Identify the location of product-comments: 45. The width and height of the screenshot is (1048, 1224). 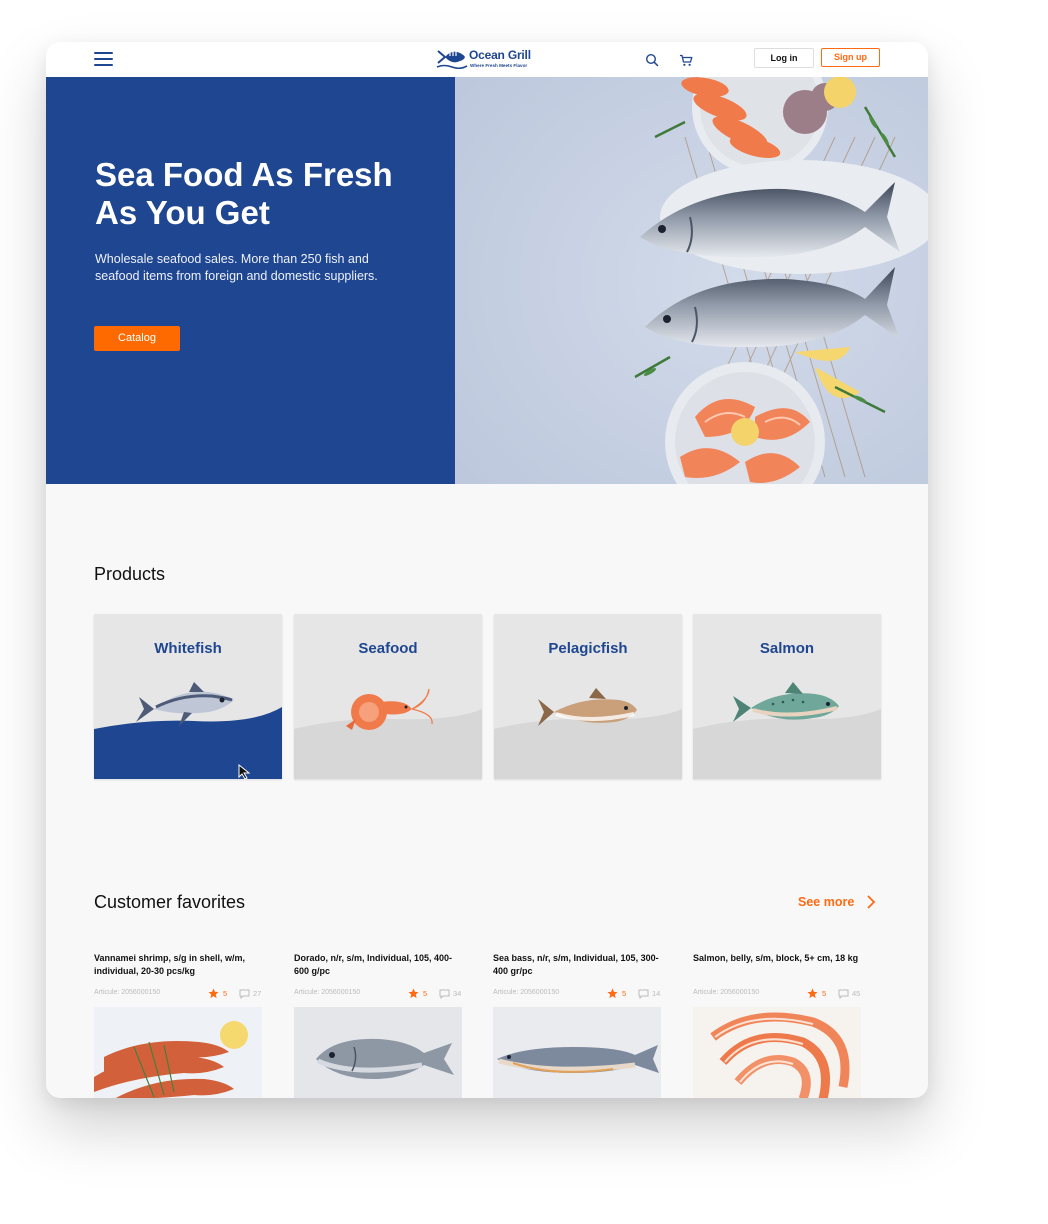
(856, 993).